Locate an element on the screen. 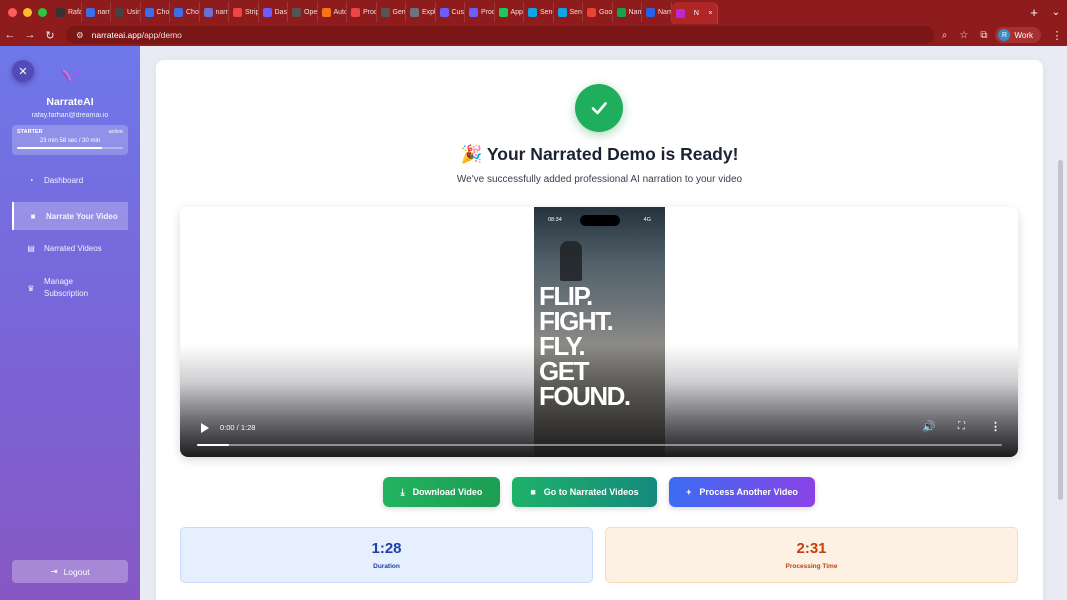  tab-label: Choo is located at coordinates (192, 12).